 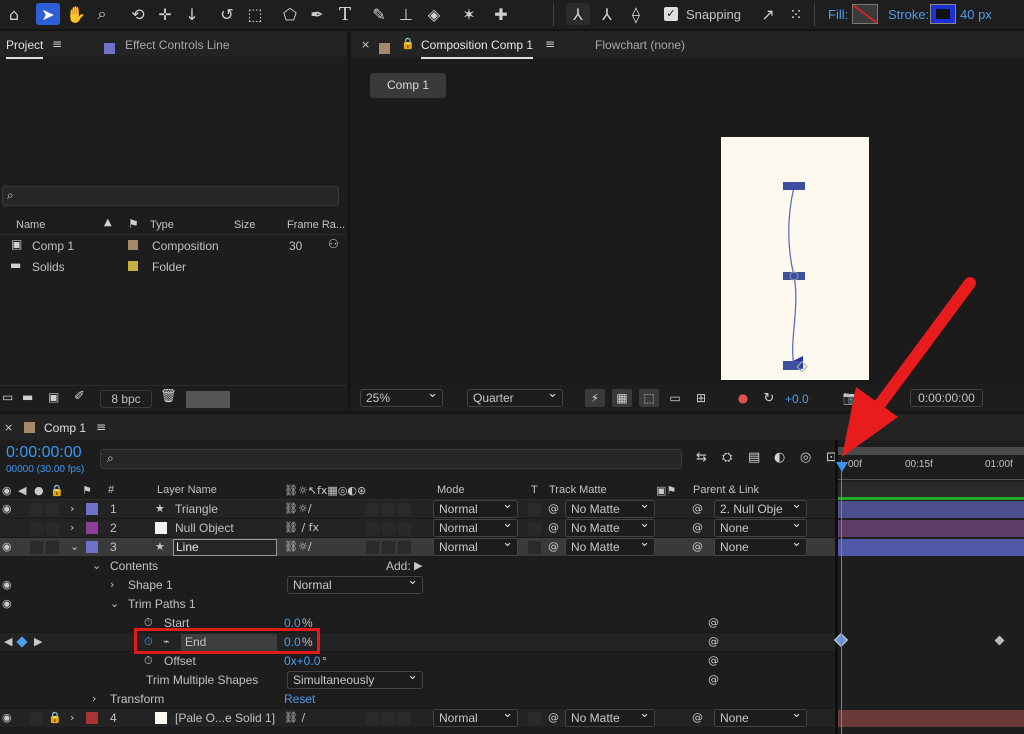 I want to click on shape-tool-icon: ⬠, so click(x=290, y=14).